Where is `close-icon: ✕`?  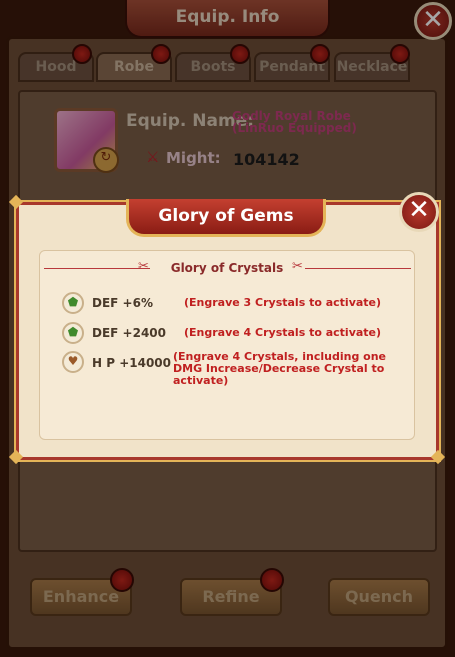
close-icon: ✕ is located at coordinates (419, 210).